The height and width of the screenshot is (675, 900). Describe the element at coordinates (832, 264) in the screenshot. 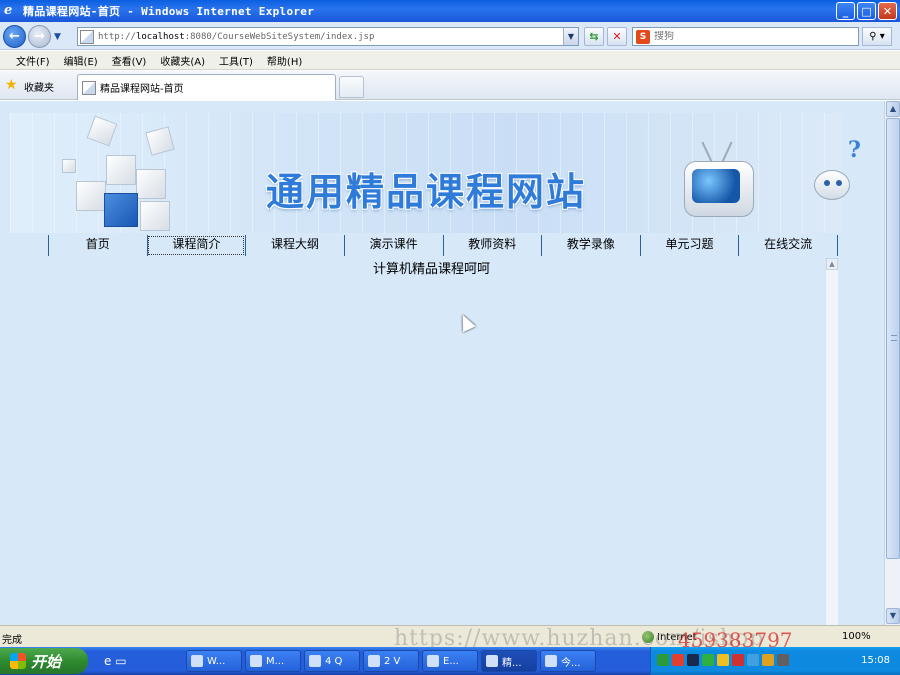

I see `scroll-up-icon: ▲` at that location.